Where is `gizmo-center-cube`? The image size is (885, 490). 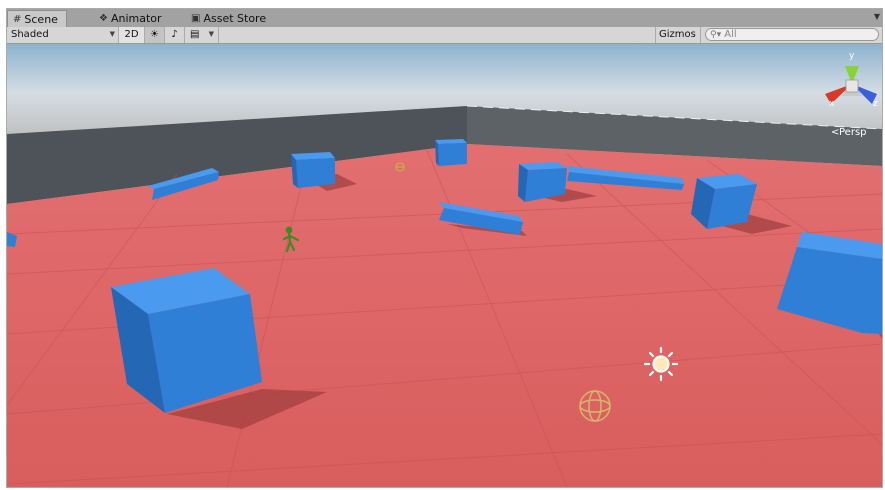
gizmo-center-cube is located at coordinates (852, 86).